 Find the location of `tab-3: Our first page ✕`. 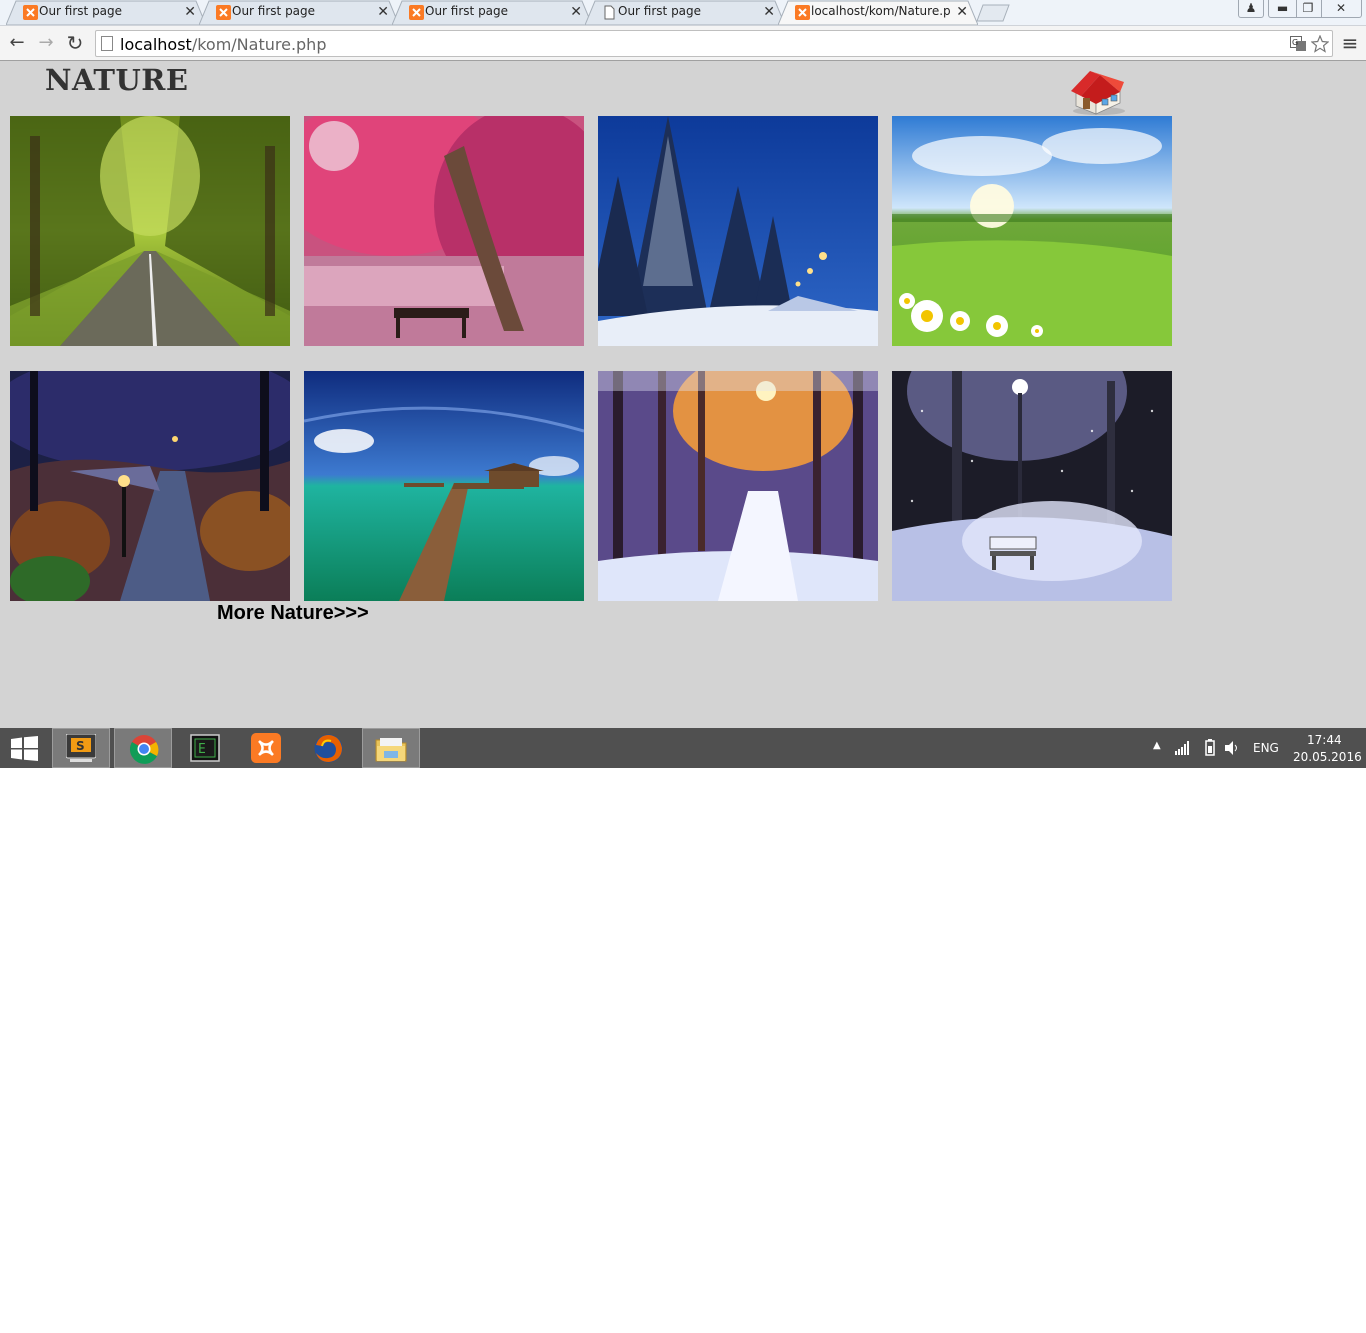

tab-3: Our first page ✕ is located at coordinates (492, 12).